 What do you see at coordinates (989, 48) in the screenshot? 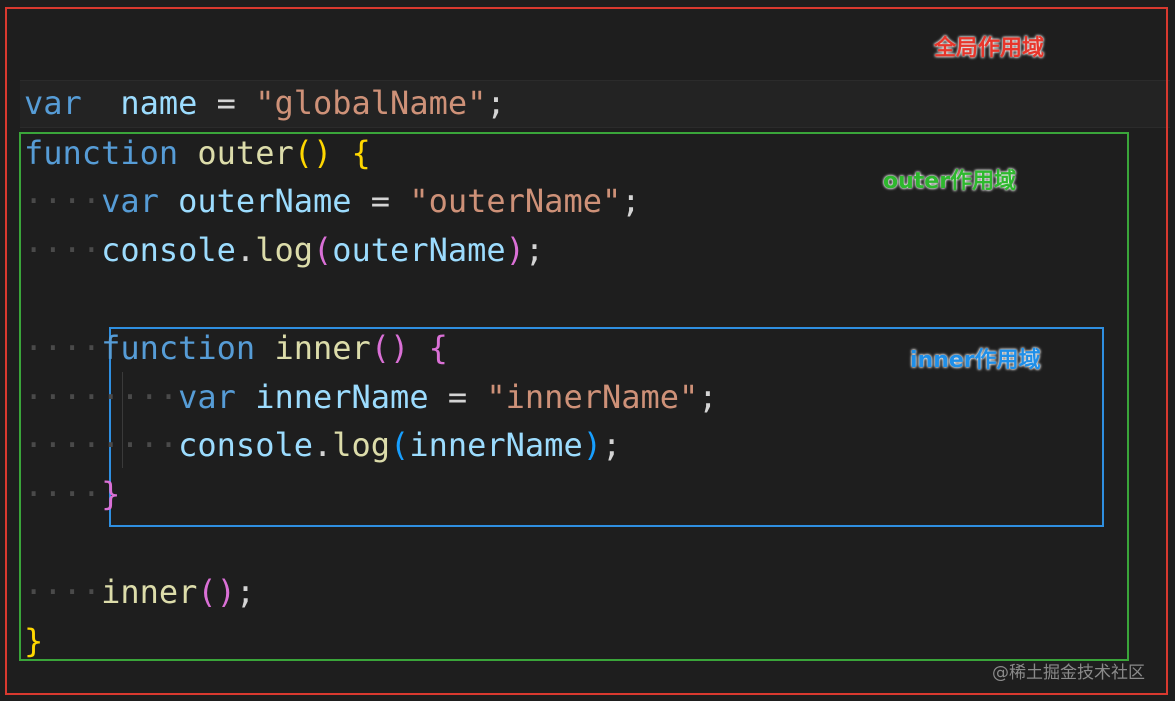
I see `global-scope-label: 全局作用域` at bounding box center [989, 48].